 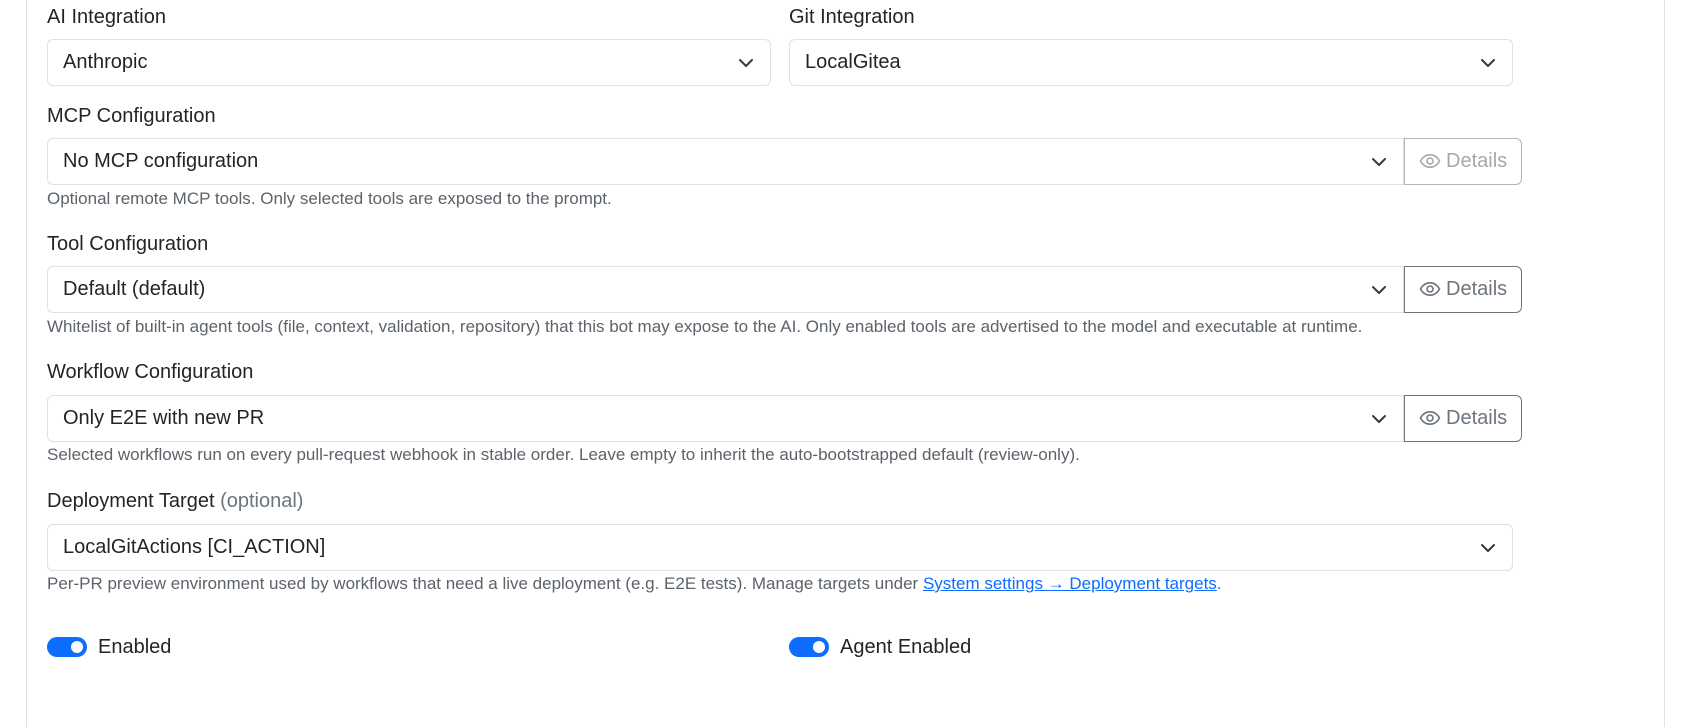 What do you see at coordinates (131, 501) in the screenshot?
I see `deployment-target-label-text: Deployment Target` at bounding box center [131, 501].